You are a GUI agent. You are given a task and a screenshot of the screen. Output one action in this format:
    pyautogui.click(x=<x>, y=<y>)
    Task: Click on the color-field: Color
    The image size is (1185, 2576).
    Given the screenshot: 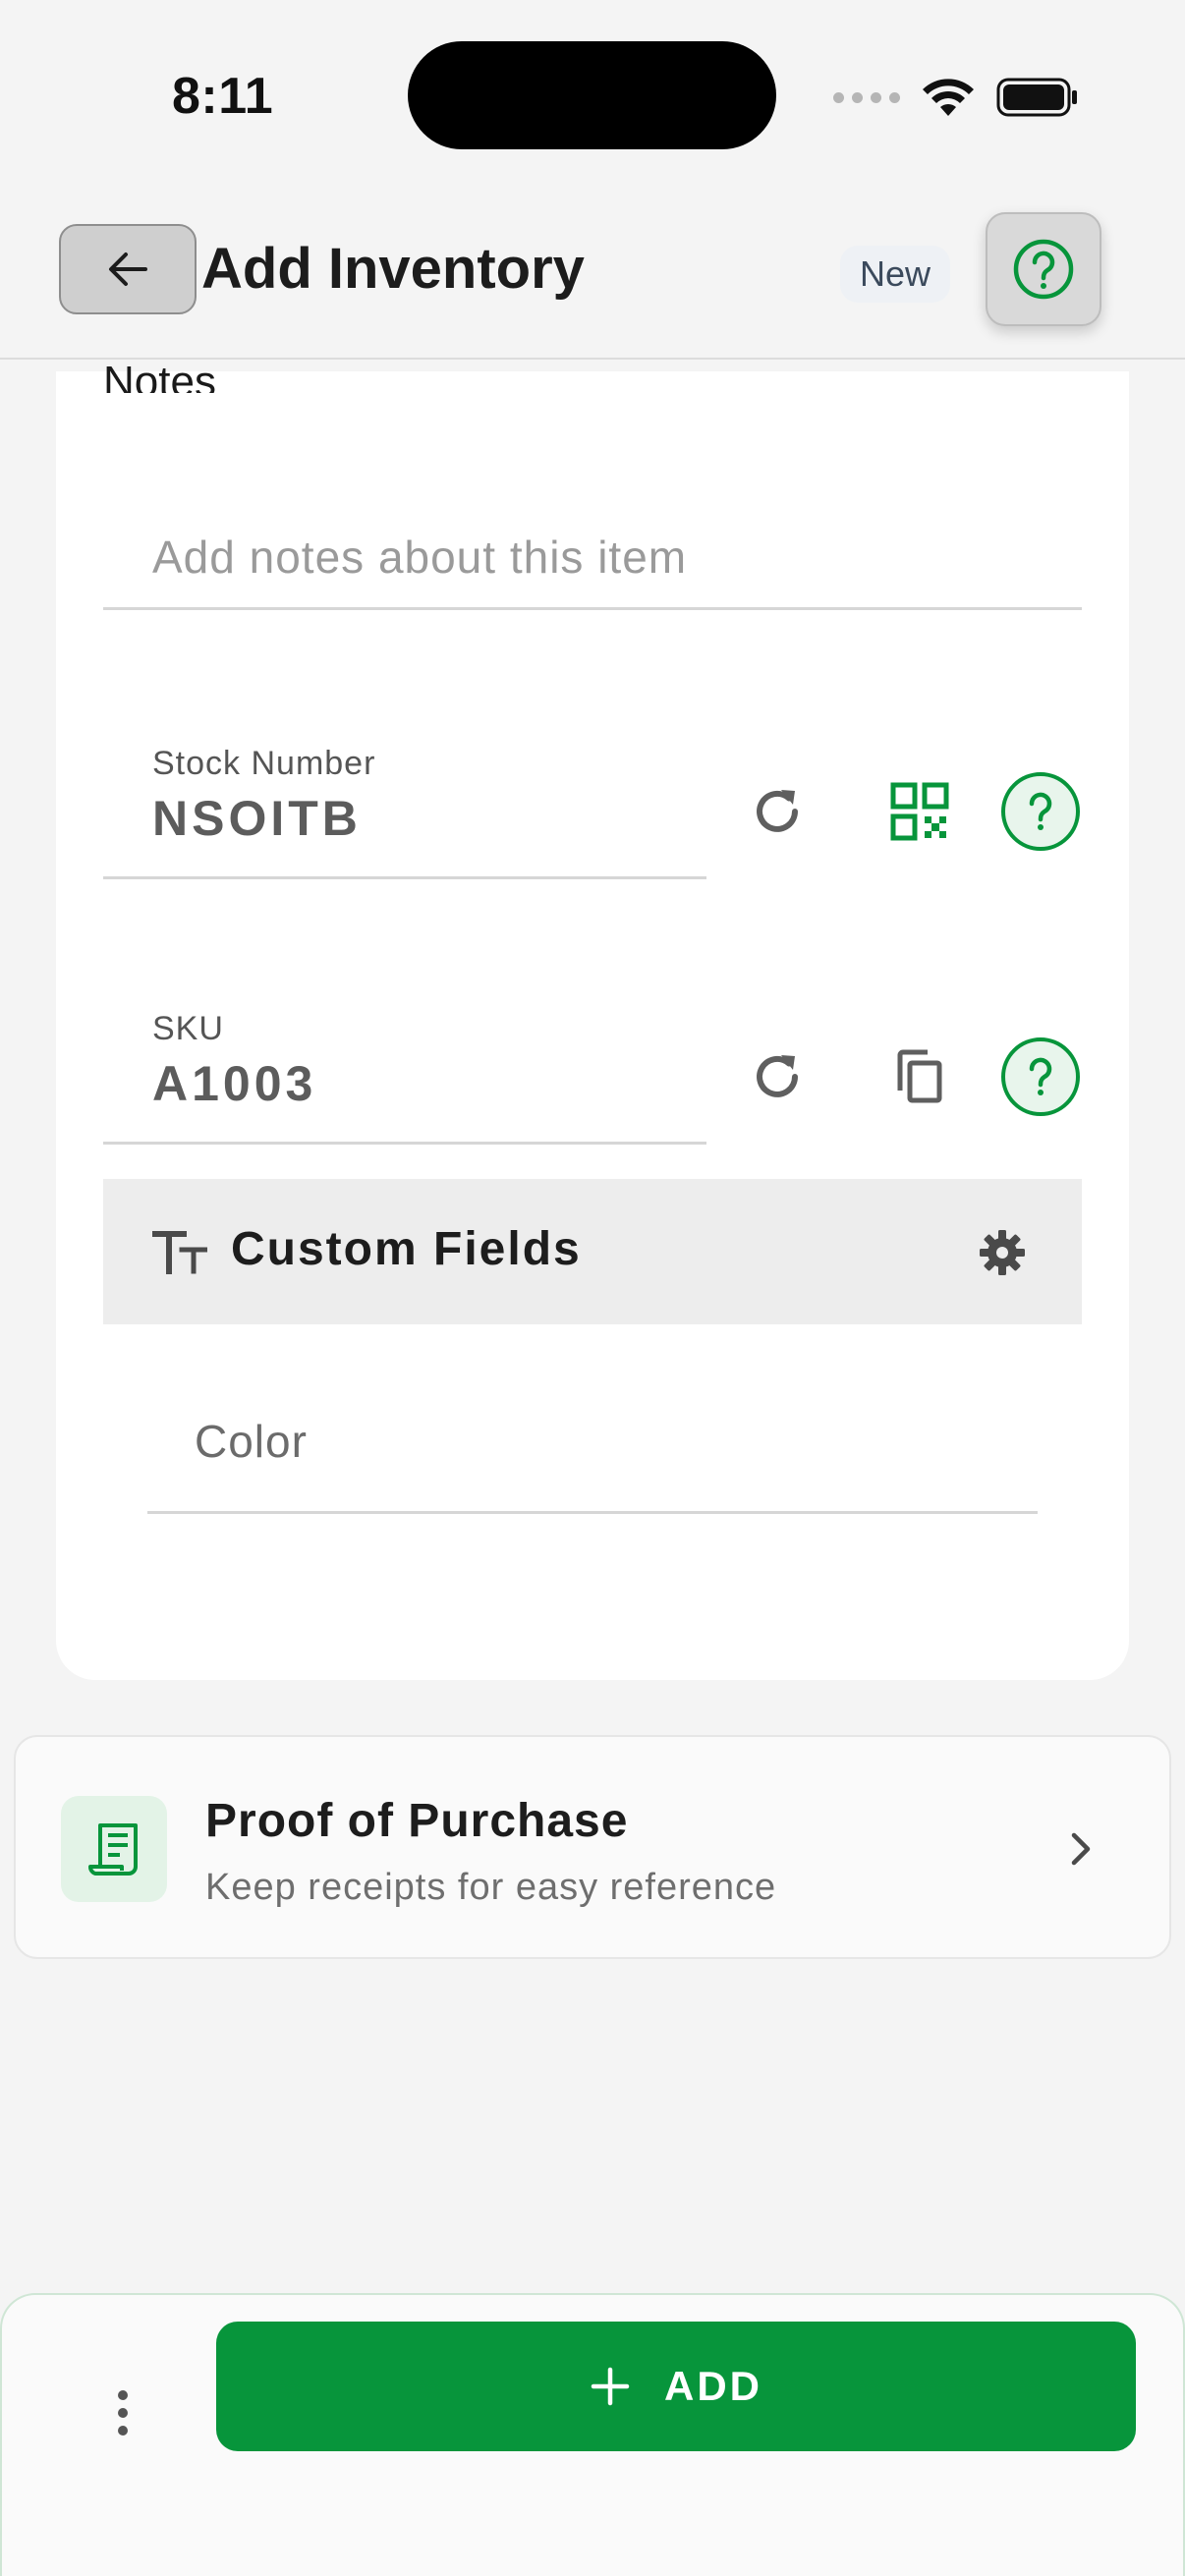 What is the action you would take?
    pyautogui.click(x=592, y=1453)
    